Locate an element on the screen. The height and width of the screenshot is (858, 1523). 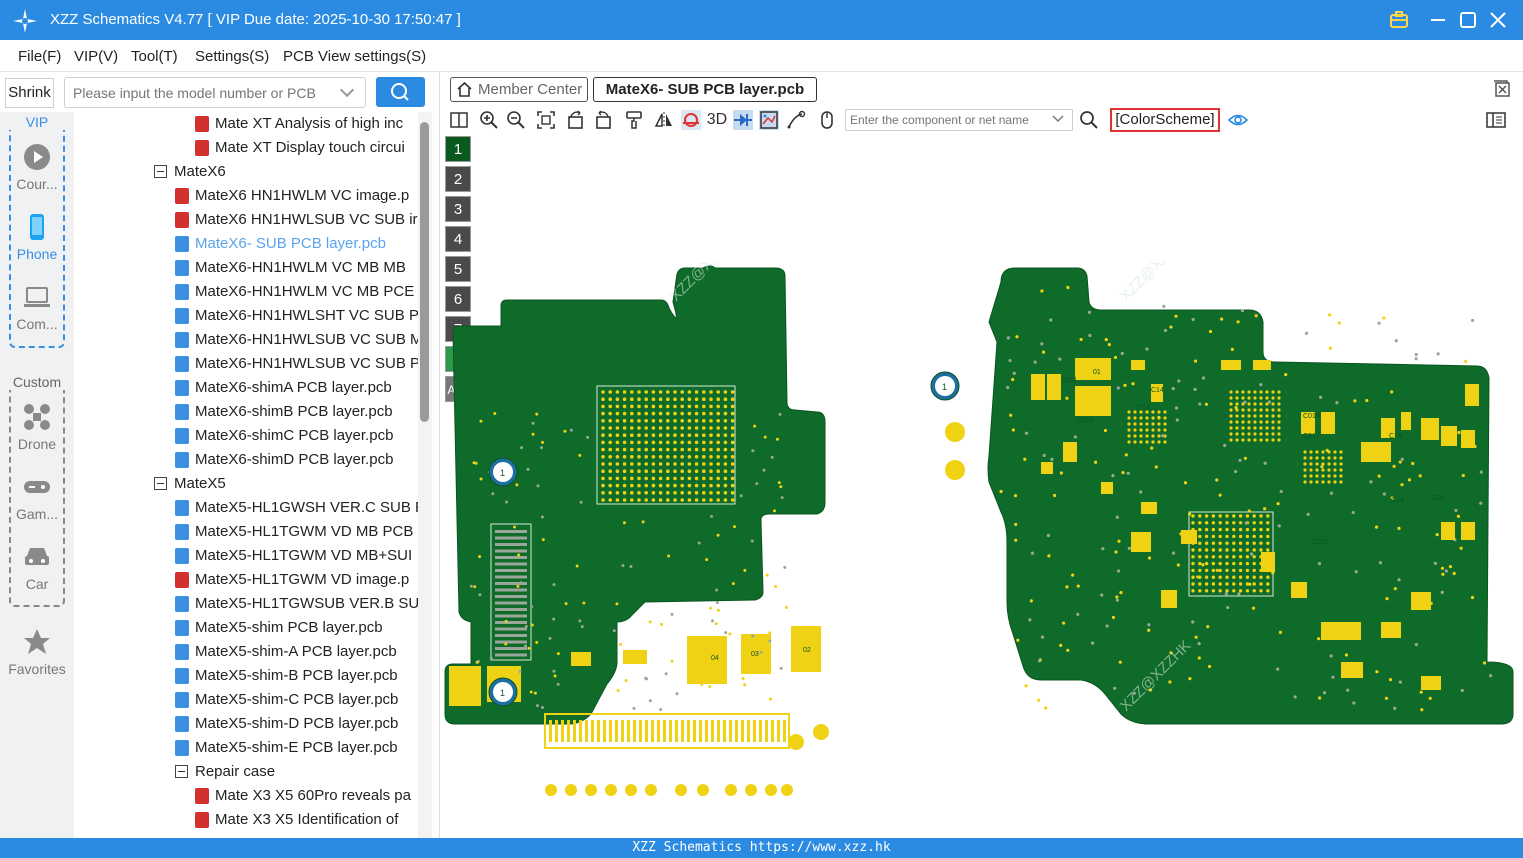
rotate-right-icon is located at coordinates (603, 120).